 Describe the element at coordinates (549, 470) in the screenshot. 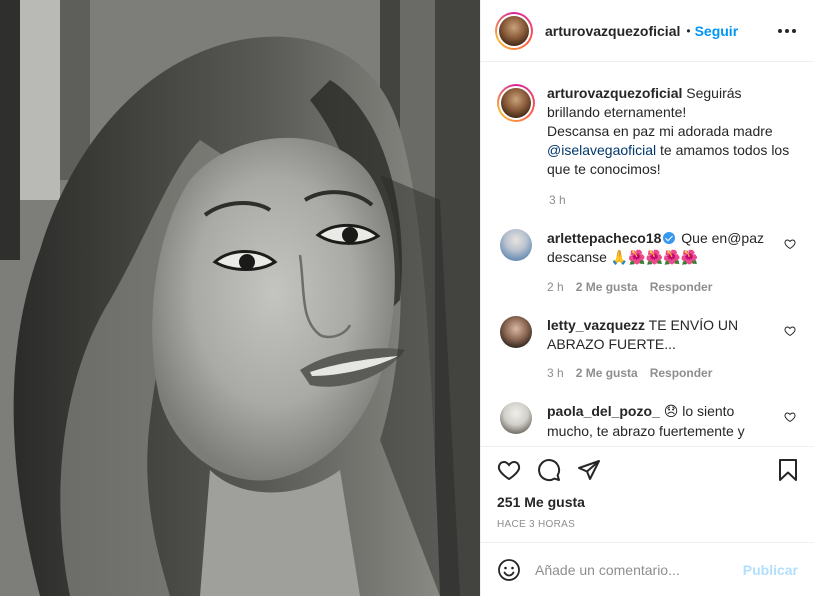

I see `comment-icon` at that location.